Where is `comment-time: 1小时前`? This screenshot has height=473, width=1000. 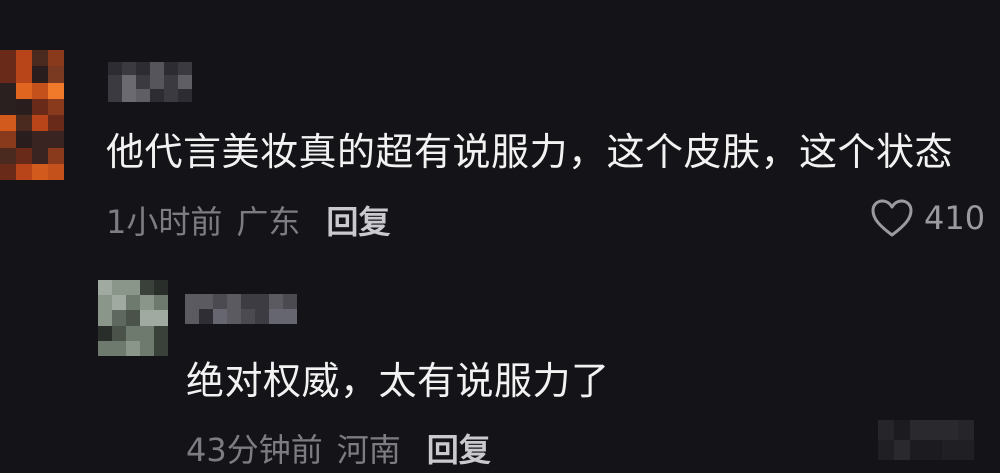
comment-time: 1小时前 is located at coordinates (164, 222).